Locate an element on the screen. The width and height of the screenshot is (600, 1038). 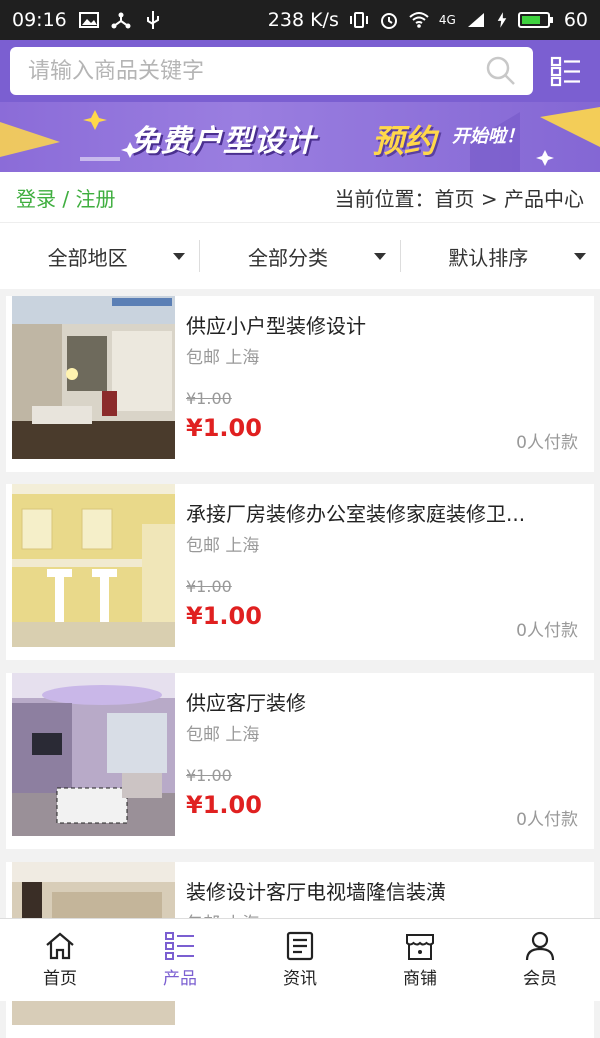
wifi-icon is located at coordinates (419, 20).